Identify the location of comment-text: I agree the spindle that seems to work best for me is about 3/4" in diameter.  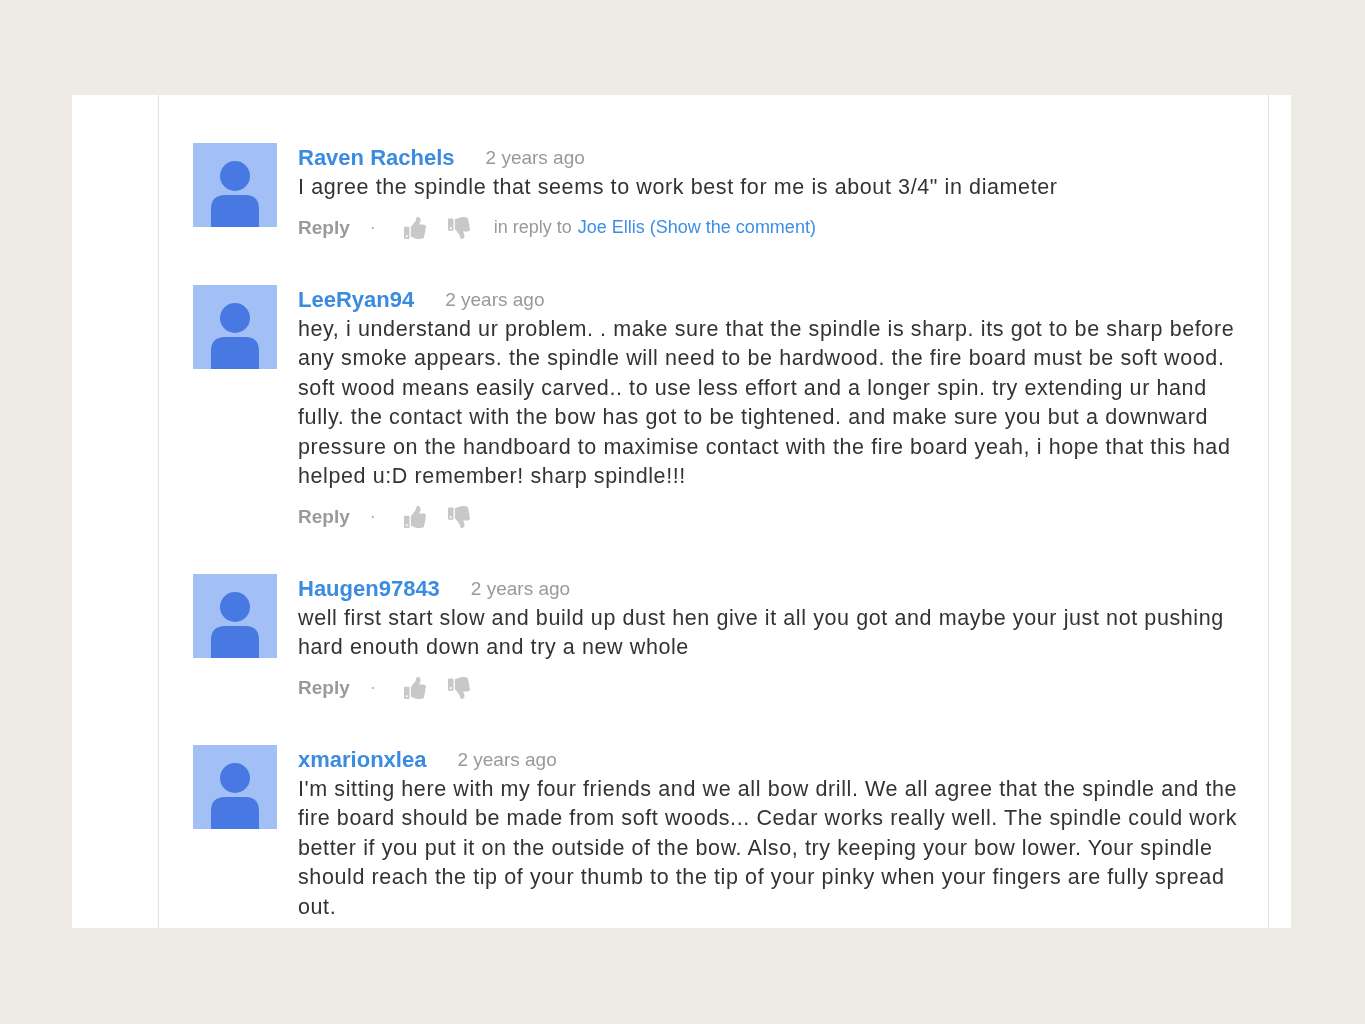
(678, 187).